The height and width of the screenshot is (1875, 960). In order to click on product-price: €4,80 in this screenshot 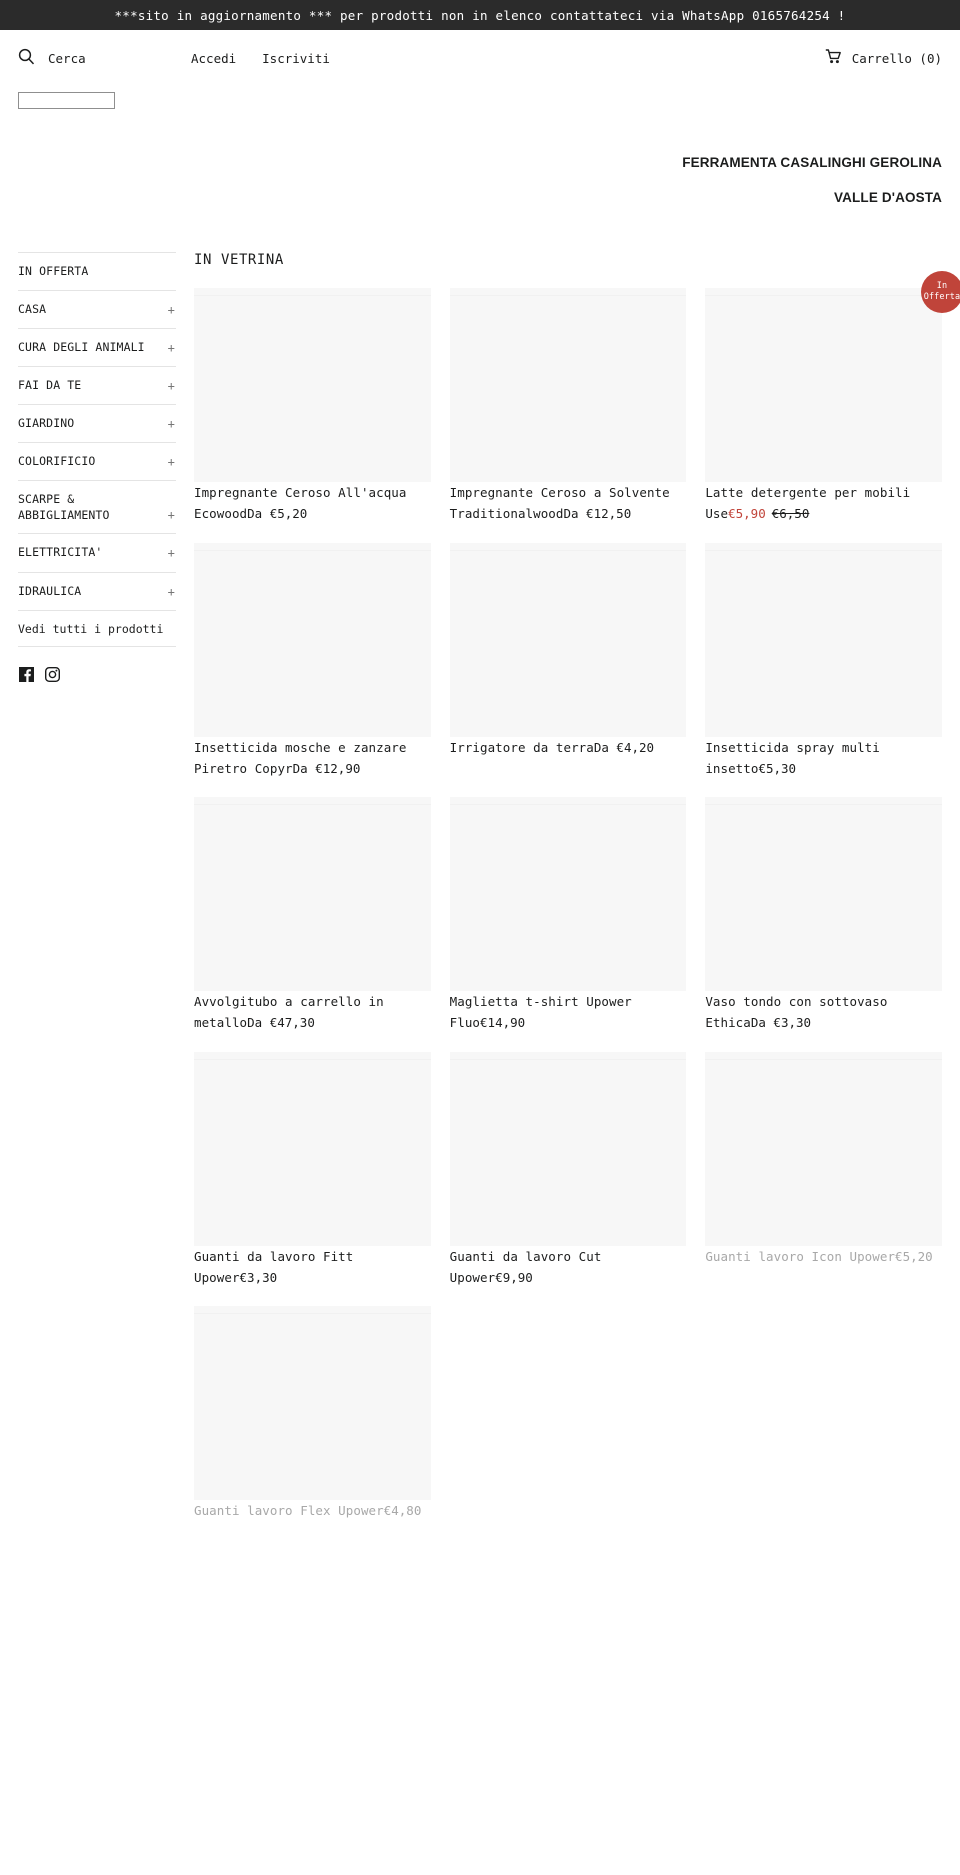, I will do `click(402, 1510)`.